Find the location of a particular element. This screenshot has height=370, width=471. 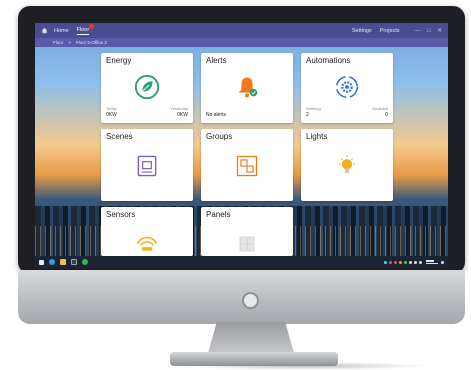

automation-gear-icon is located at coordinates (347, 87).